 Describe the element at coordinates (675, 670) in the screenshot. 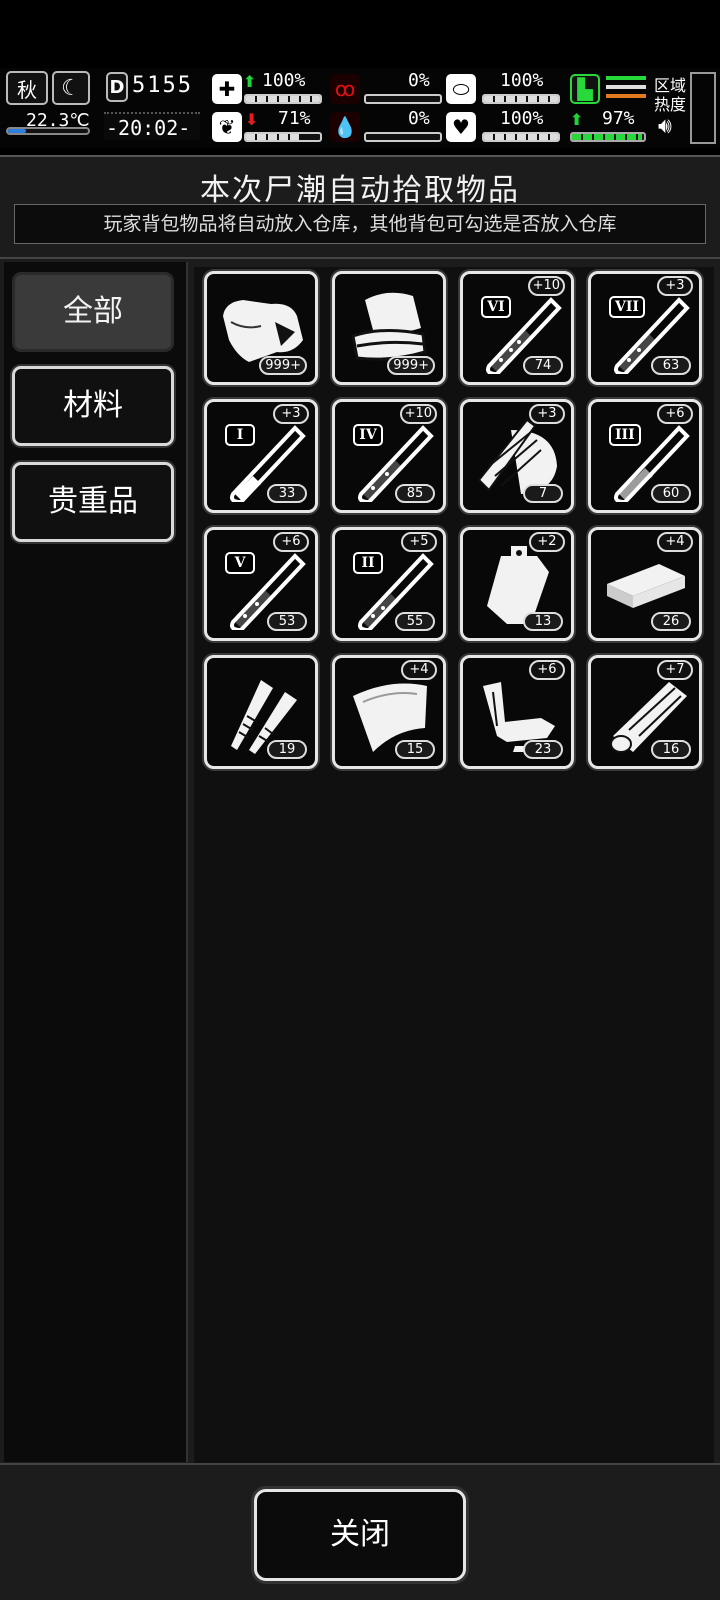

I see `bonus-badge: +7` at that location.